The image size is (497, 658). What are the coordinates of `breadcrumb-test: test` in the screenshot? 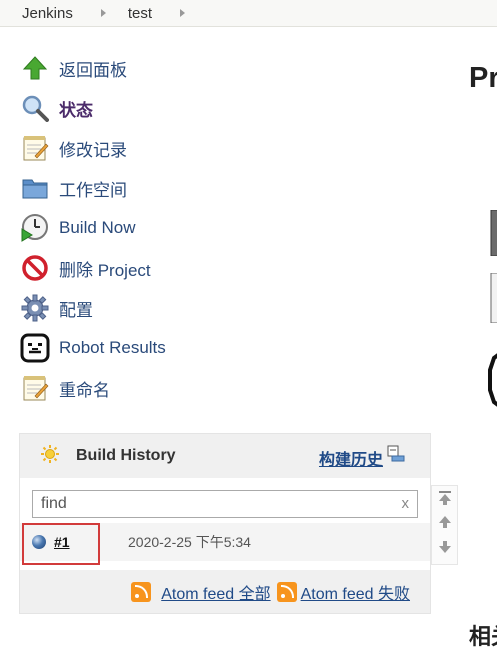 It's located at (140, 13).